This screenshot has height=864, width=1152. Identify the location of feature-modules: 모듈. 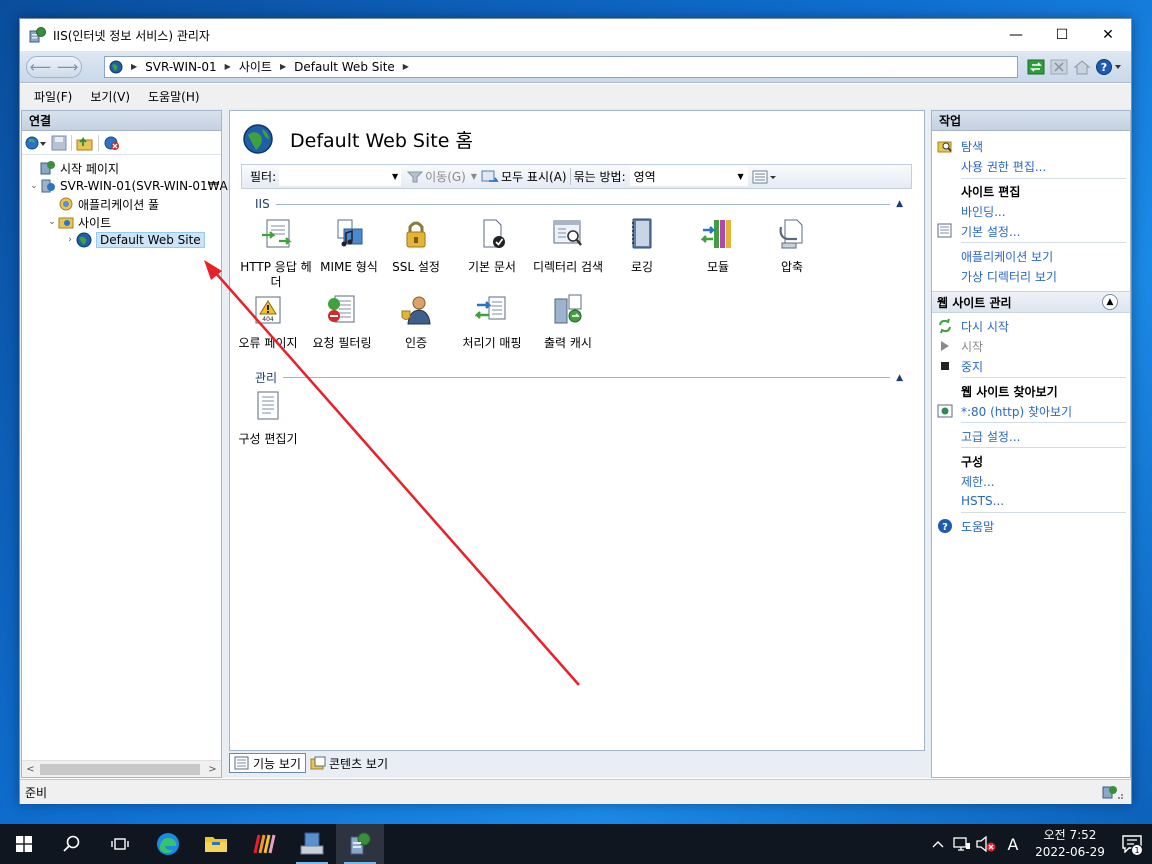
(718, 246).